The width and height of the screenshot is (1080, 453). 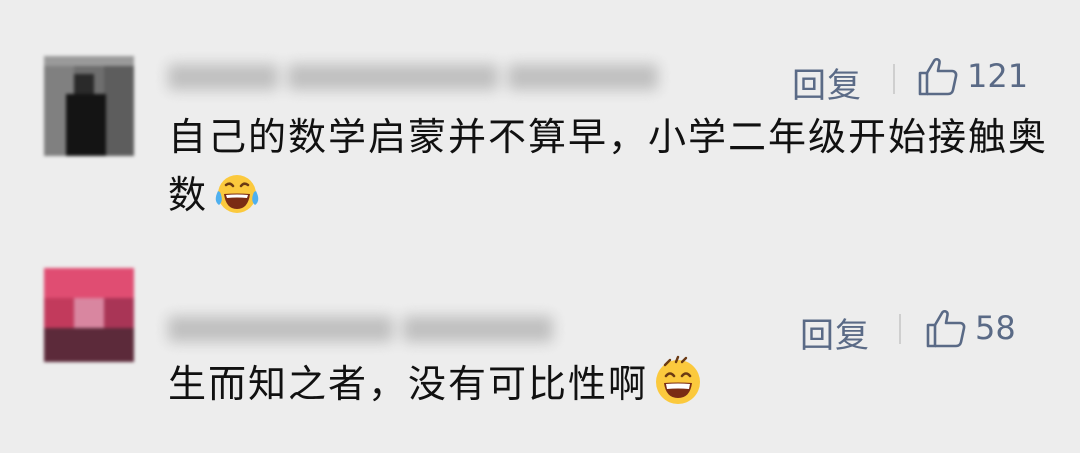 What do you see at coordinates (970, 328) in the screenshot?
I see `like-button: 58` at bounding box center [970, 328].